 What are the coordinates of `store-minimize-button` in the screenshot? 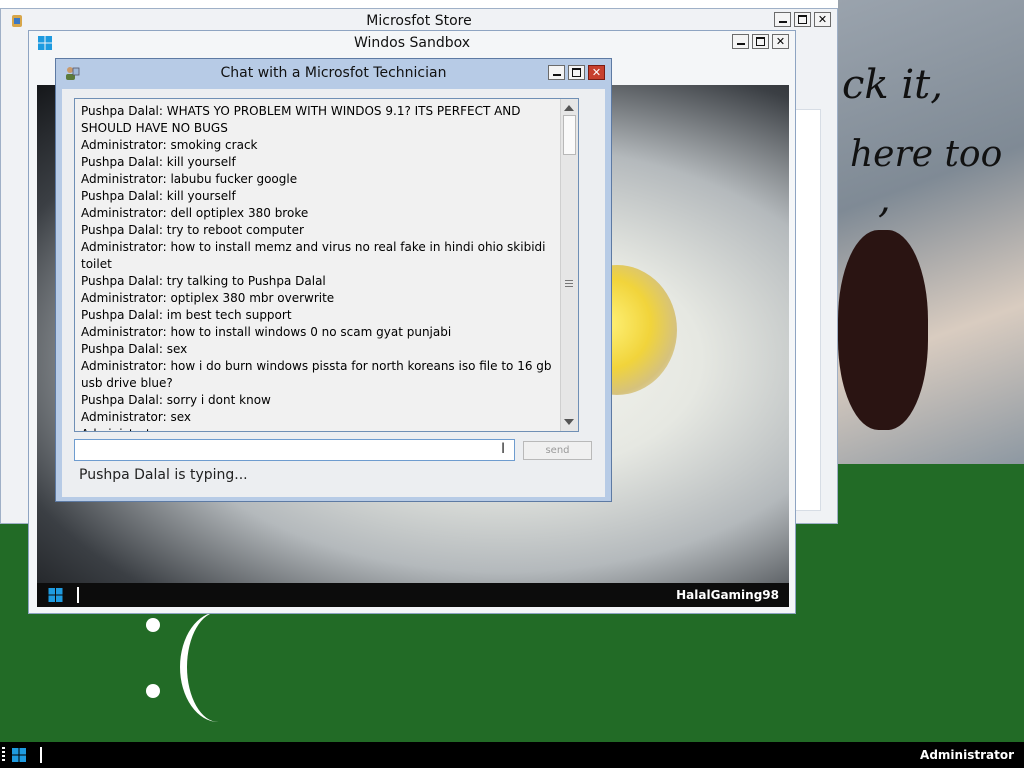 It's located at (782, 19).